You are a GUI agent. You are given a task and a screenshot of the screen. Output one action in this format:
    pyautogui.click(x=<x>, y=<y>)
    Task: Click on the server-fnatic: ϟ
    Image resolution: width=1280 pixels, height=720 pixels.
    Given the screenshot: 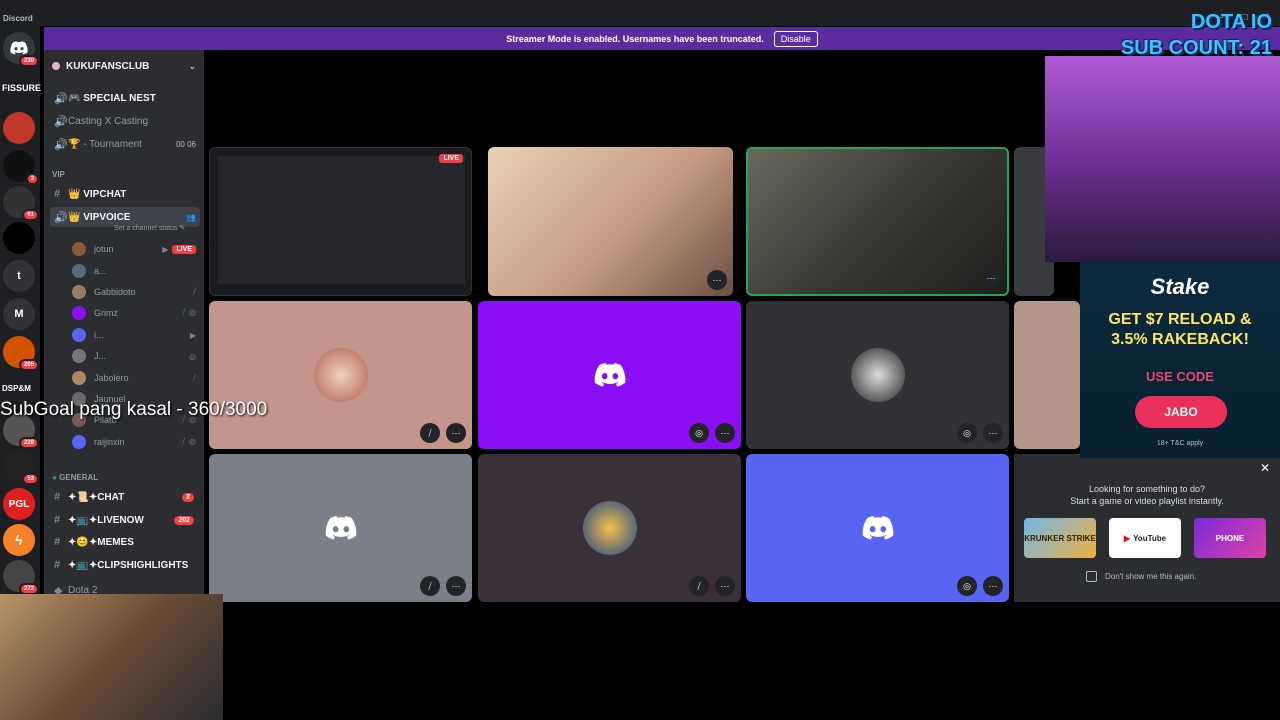 What is the action you would take?
    pyautogui.click(x=19, y=540)
    